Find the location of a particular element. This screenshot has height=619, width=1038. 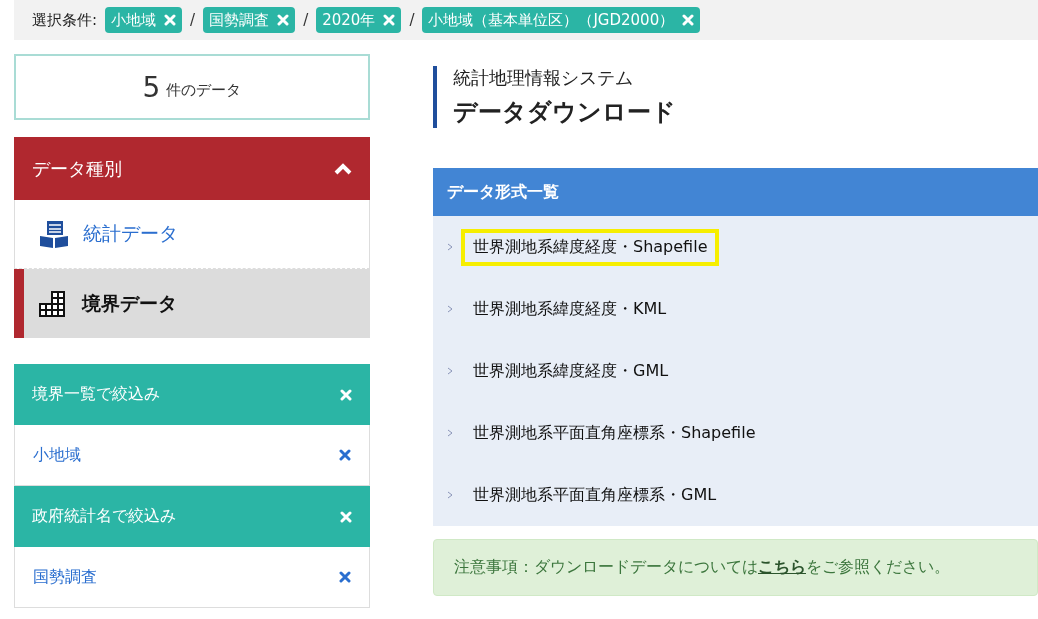

sidebar-item: 境界データ is located at coordinates (192, 303).